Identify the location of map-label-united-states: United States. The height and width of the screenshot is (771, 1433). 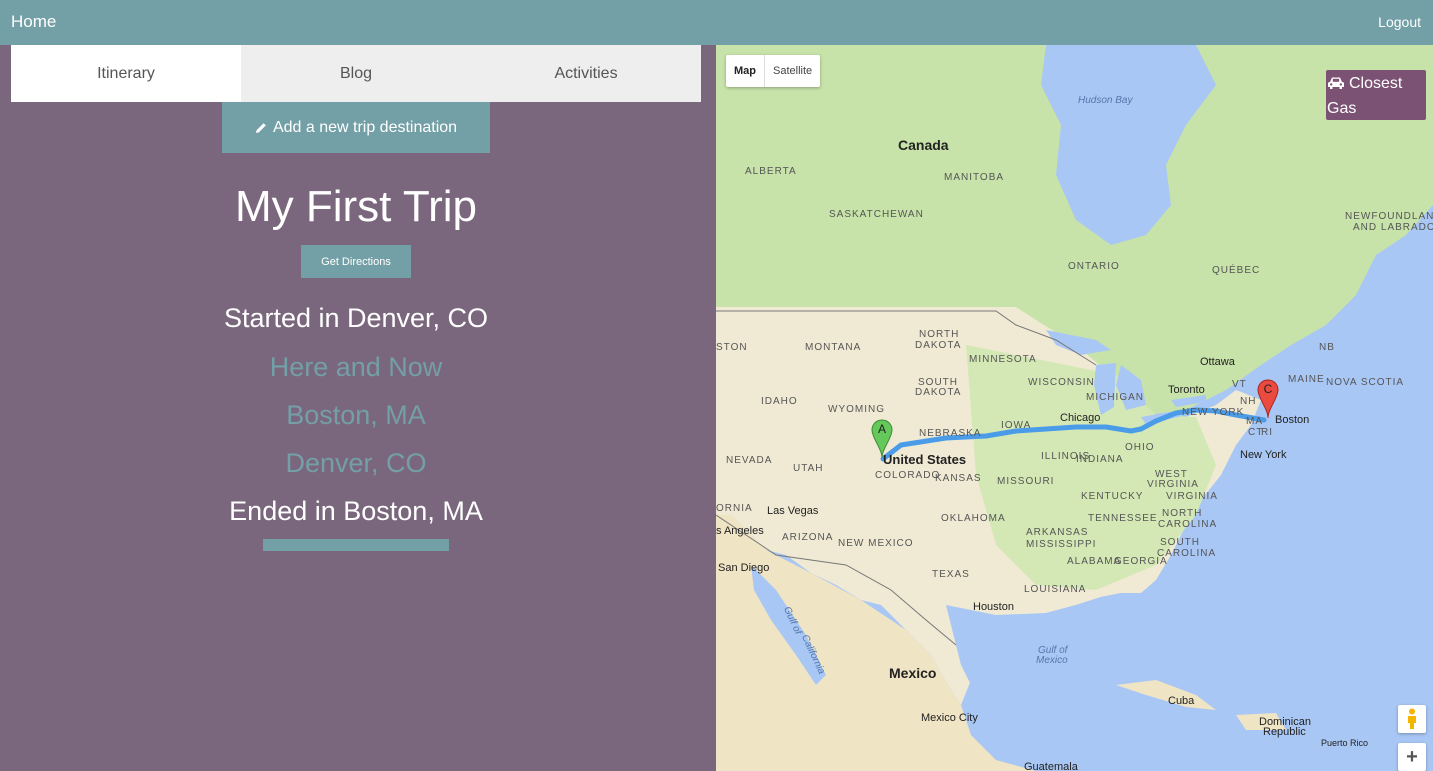
(925, 459).